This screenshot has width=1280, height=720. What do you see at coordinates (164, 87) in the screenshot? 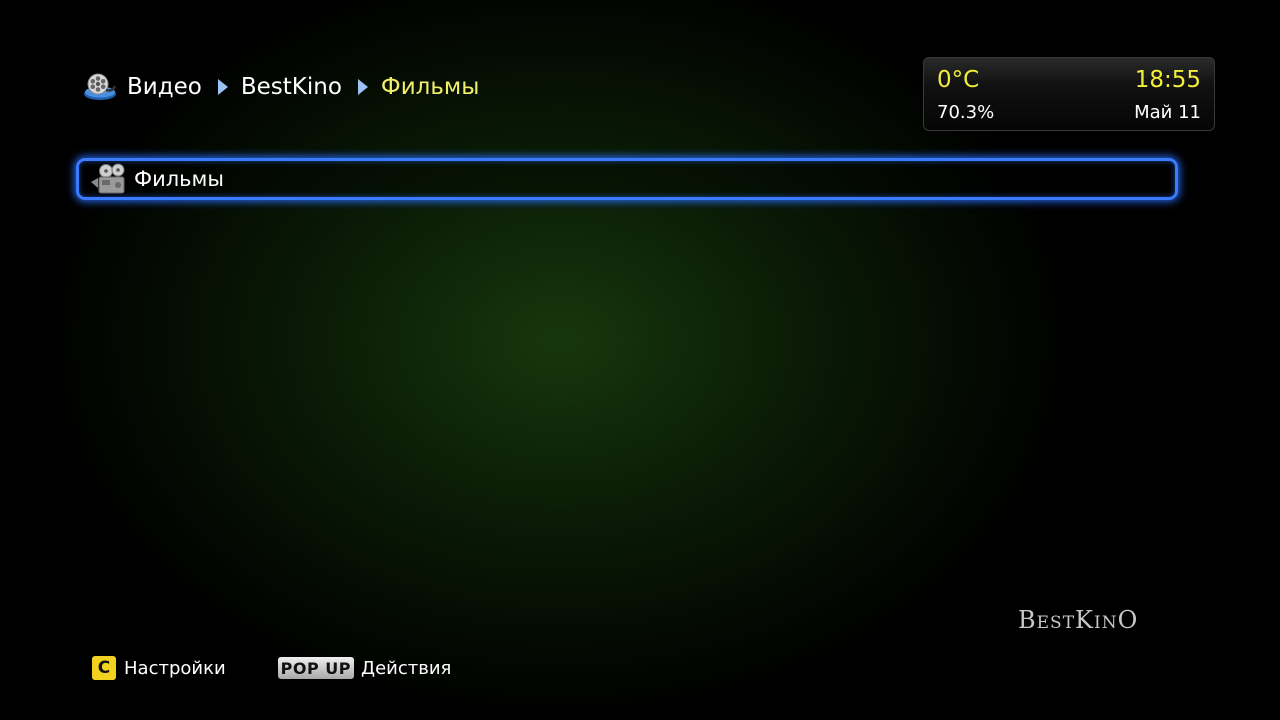
I see `breadcrumb-item-video: Видео` at bounding box center [164, 87].